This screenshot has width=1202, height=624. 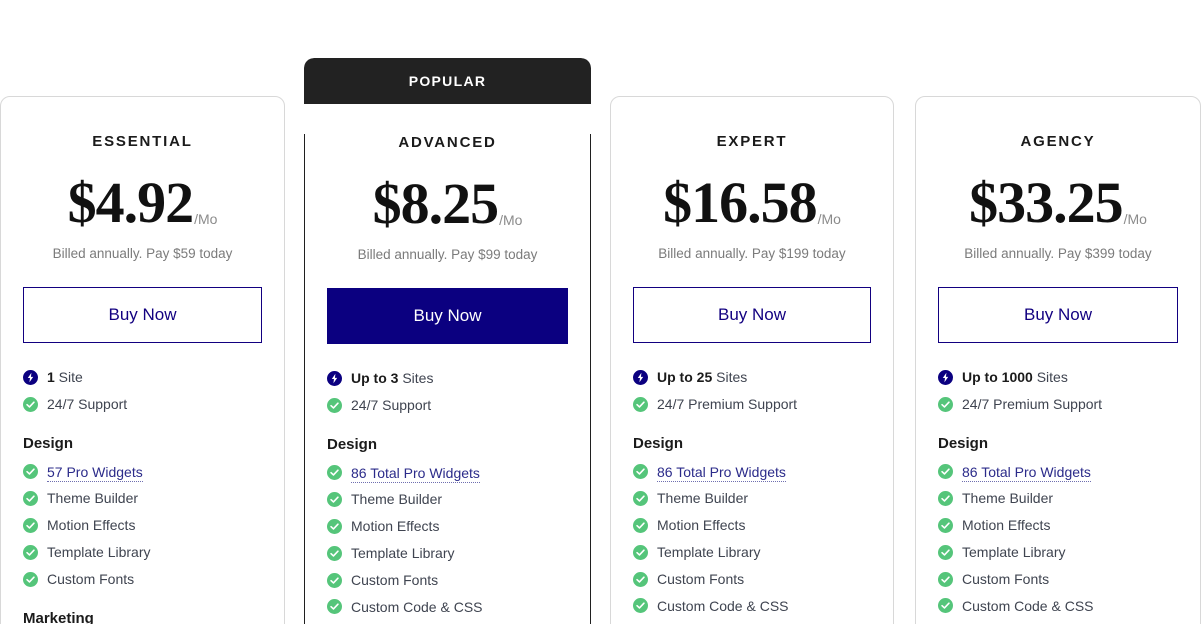 What do you see at coordinates (997, 377) in the screenshot?
I see `feature-emphasis: Up to 1000` at bounding box center [997, 377].